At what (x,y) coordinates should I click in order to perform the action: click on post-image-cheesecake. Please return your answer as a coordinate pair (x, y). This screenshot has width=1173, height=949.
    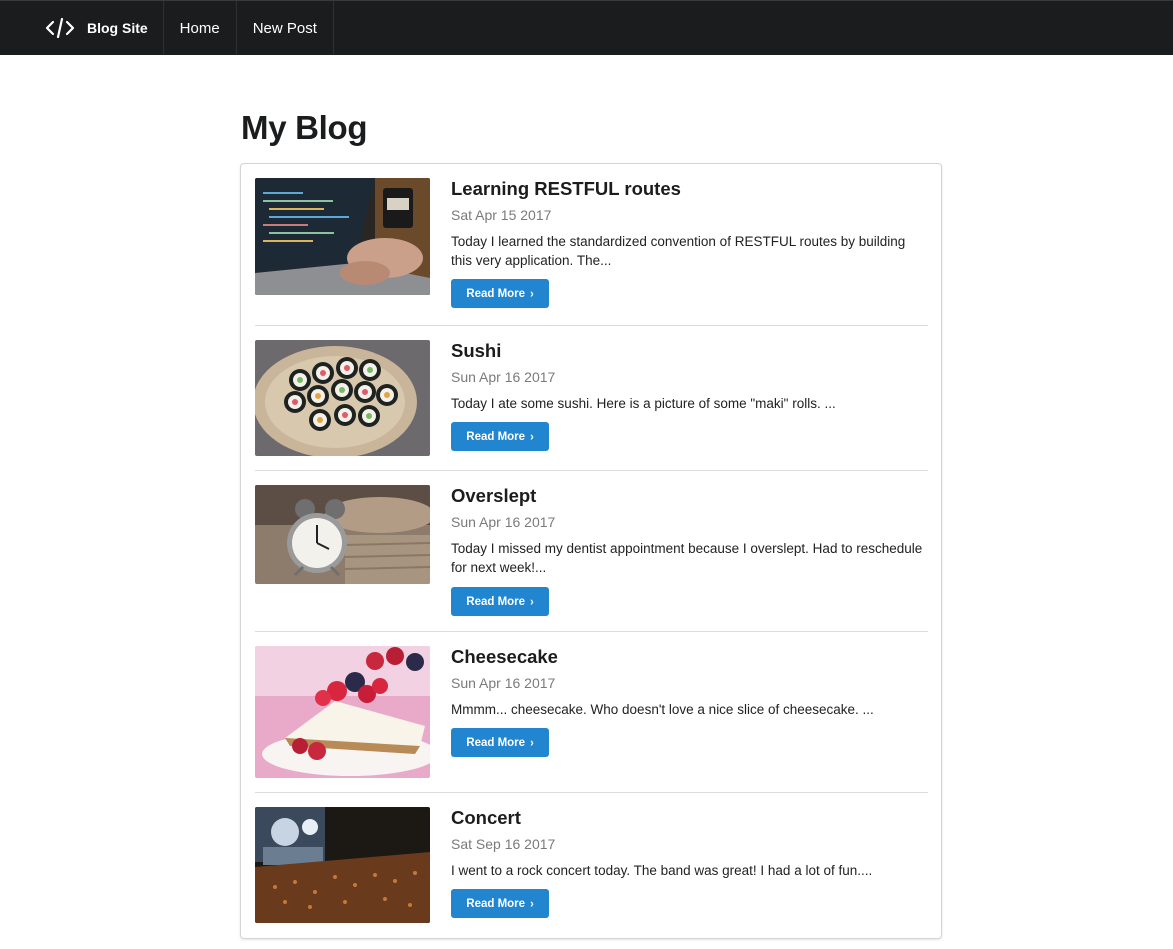
    Looking at the image, I should click on (342, 712).